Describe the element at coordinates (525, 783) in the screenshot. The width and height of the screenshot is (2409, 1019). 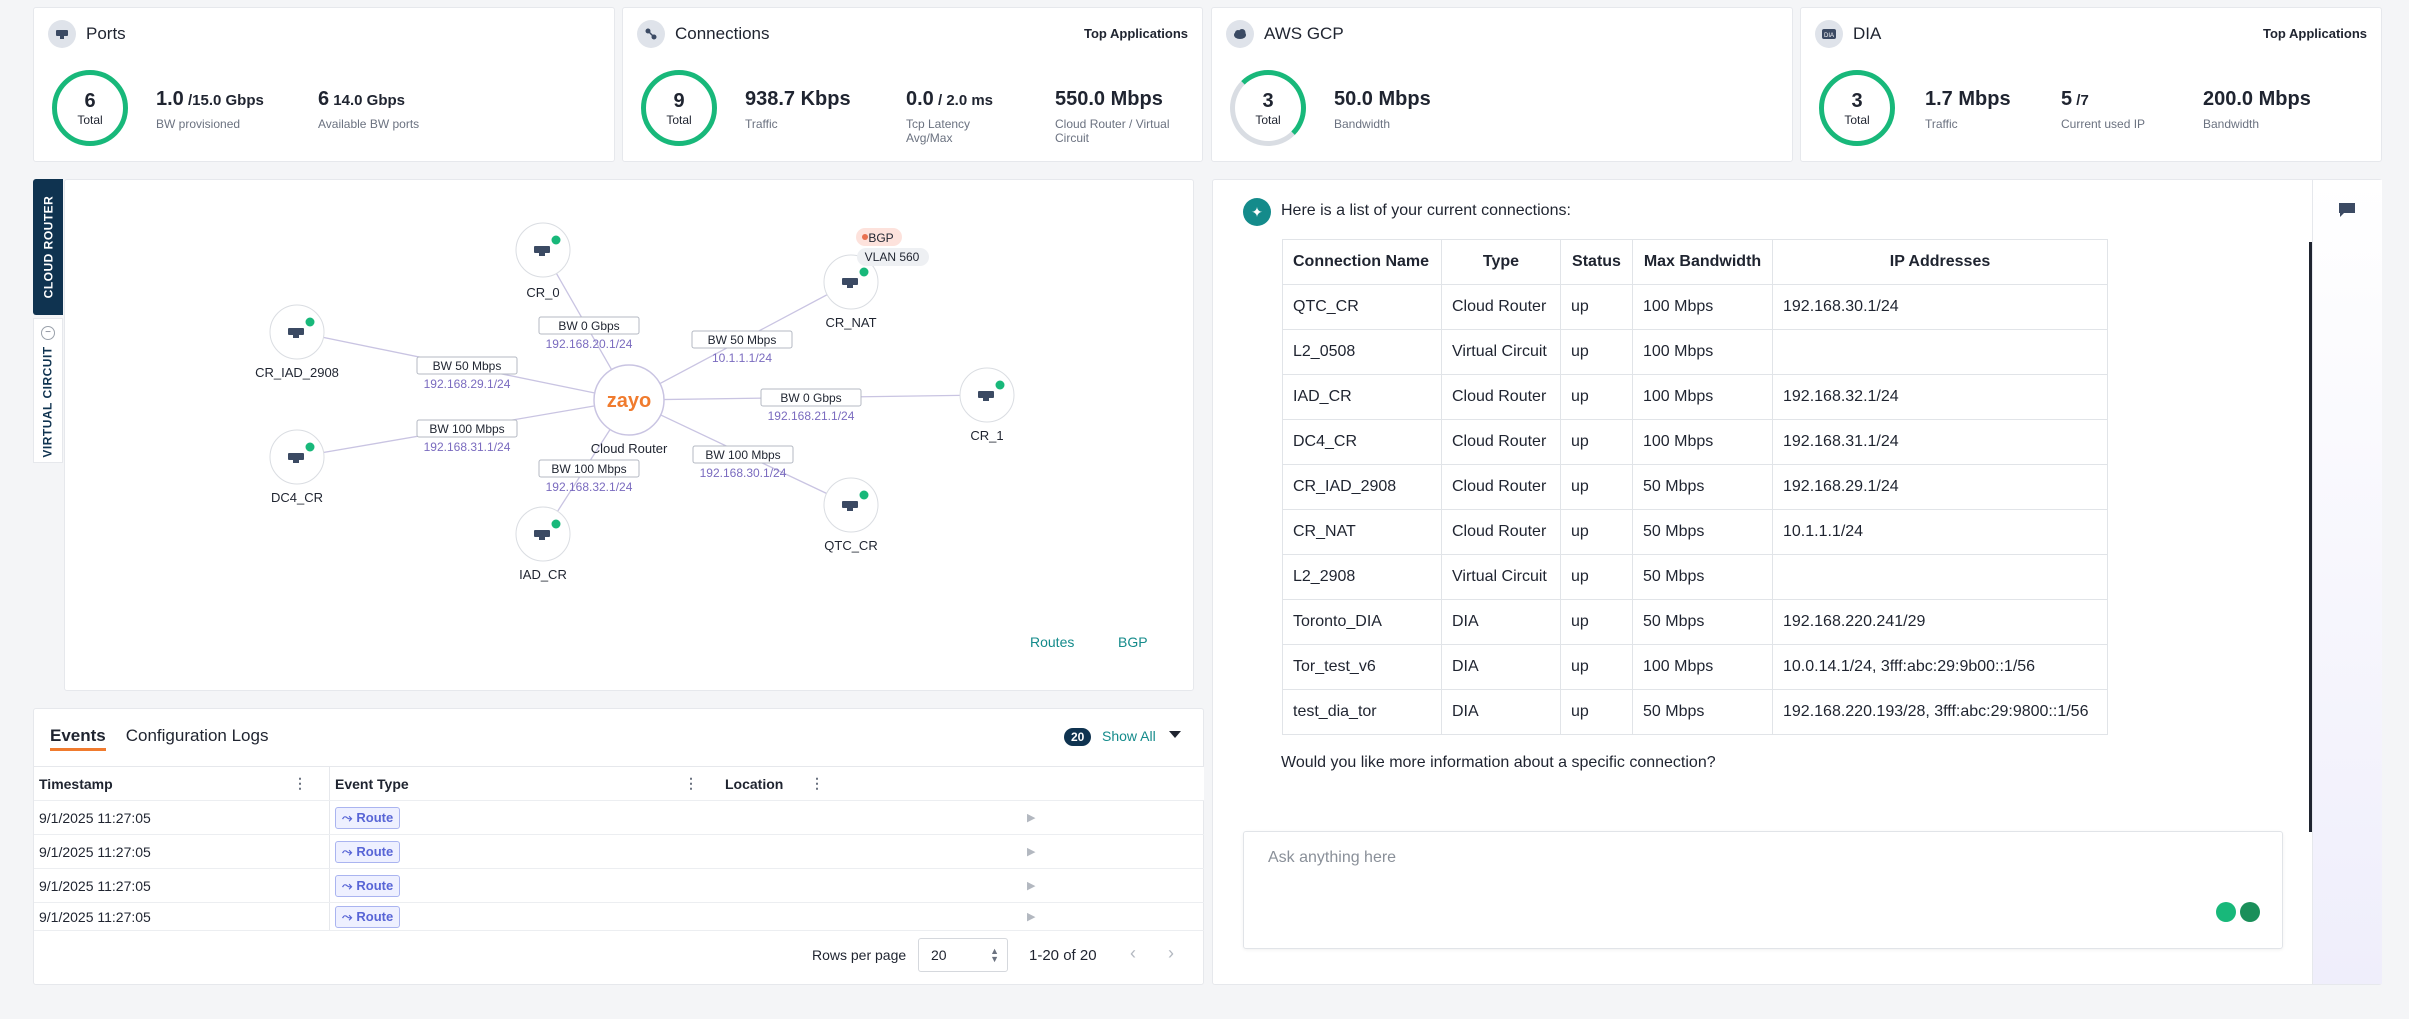
I see `column-header: Event Type ⋮` at that location.